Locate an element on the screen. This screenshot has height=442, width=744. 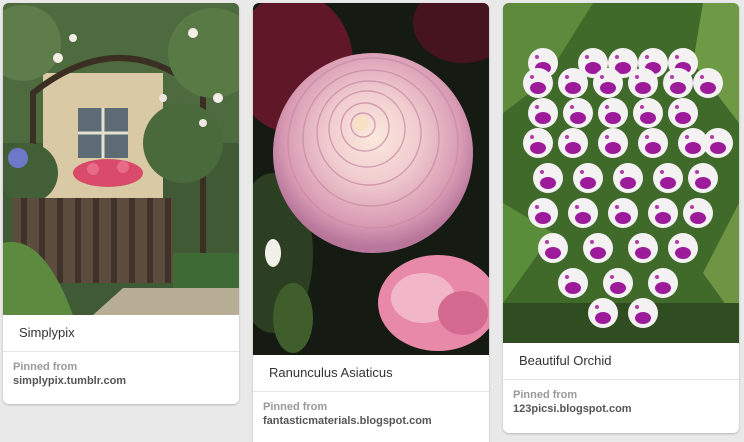
source-domain-link: 123picsi.blogspot.com is located at coordinates (621, 409).